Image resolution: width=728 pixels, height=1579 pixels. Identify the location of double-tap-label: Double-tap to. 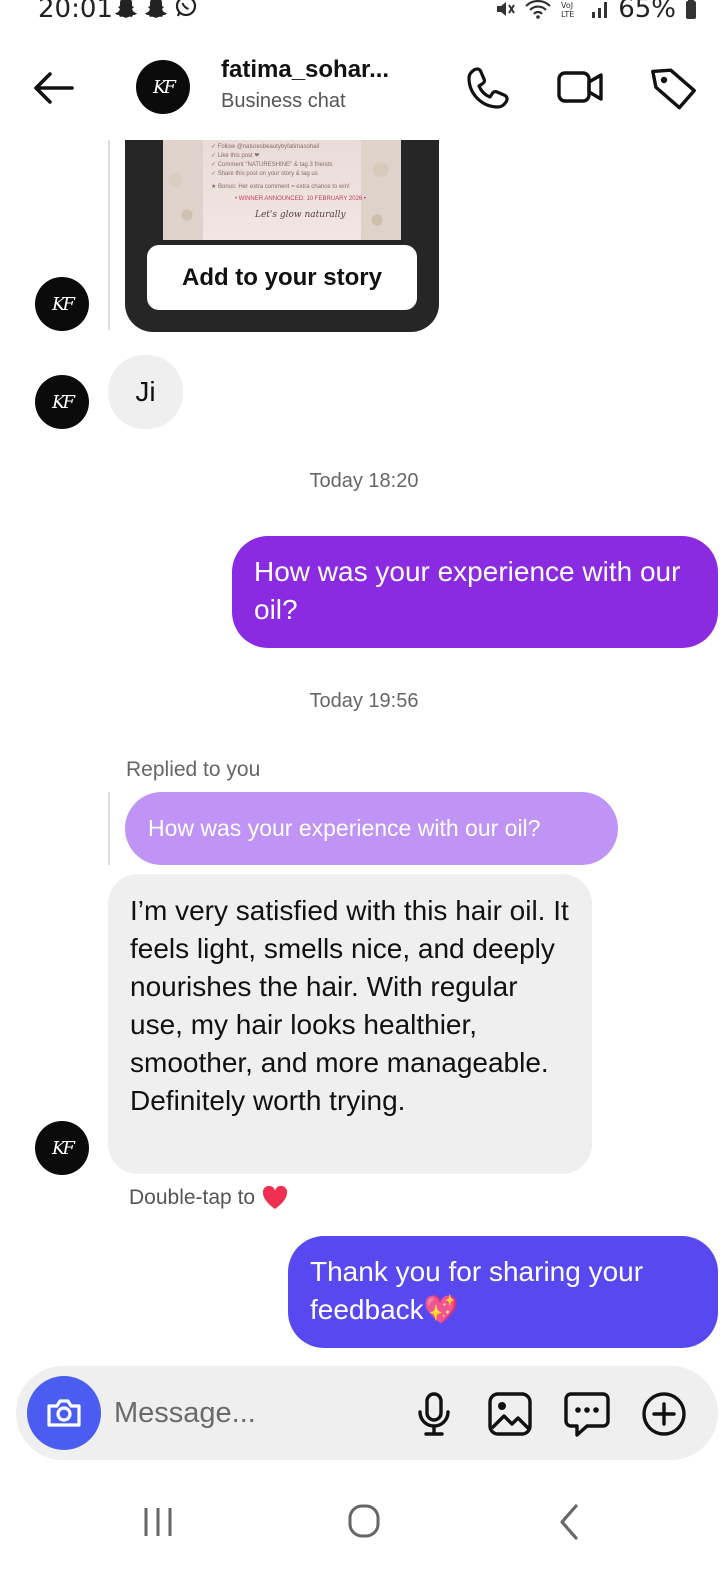
(192, 1197).